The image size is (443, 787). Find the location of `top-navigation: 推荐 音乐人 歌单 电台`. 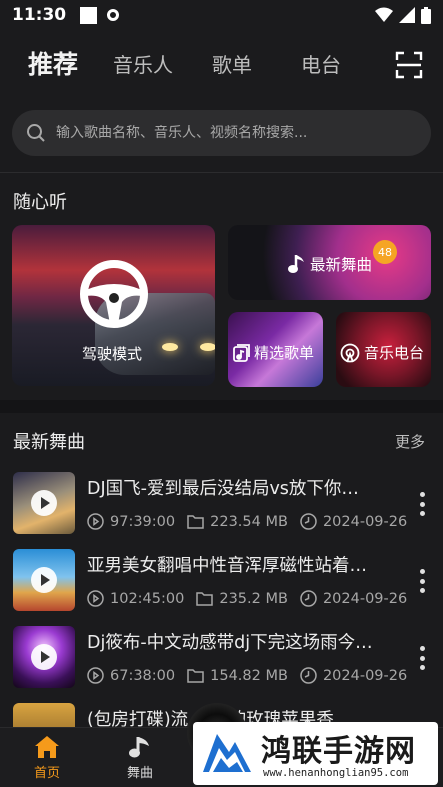

top-navigation: 推荐 音乐人 歌单 电台 is located at coordinates (221, 65).